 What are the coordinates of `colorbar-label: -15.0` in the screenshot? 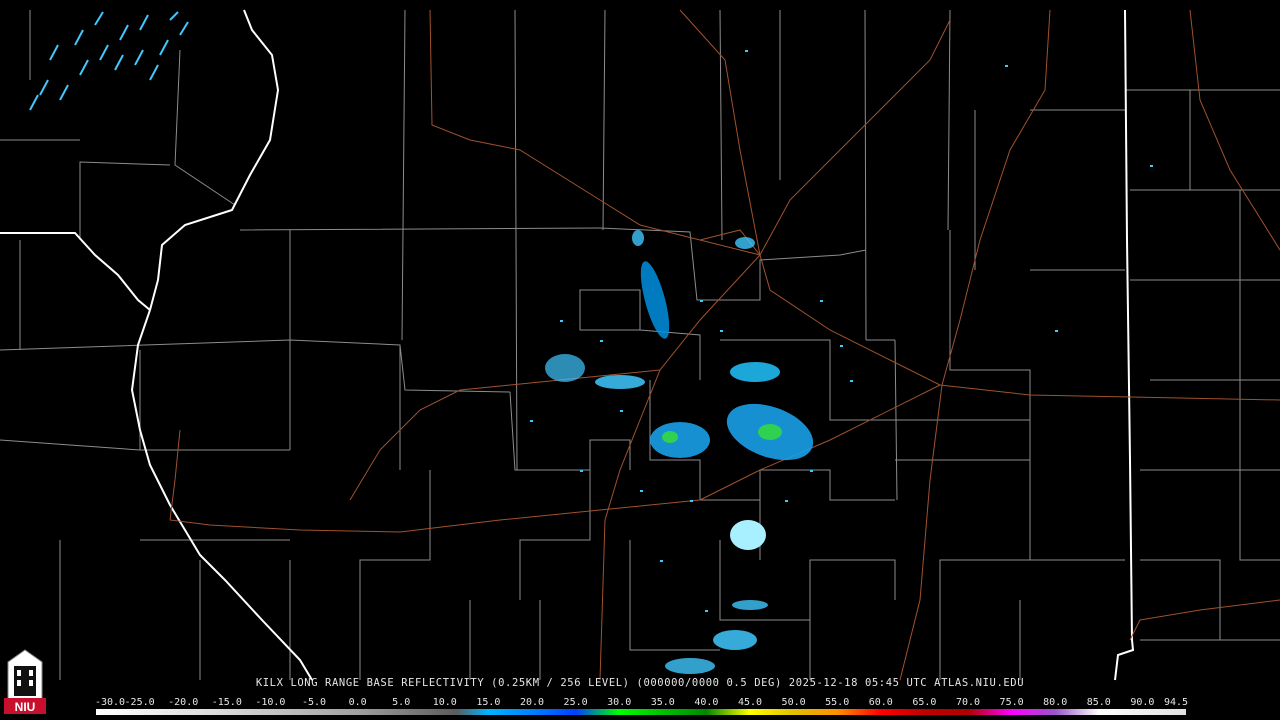 It's located at (226, 702).